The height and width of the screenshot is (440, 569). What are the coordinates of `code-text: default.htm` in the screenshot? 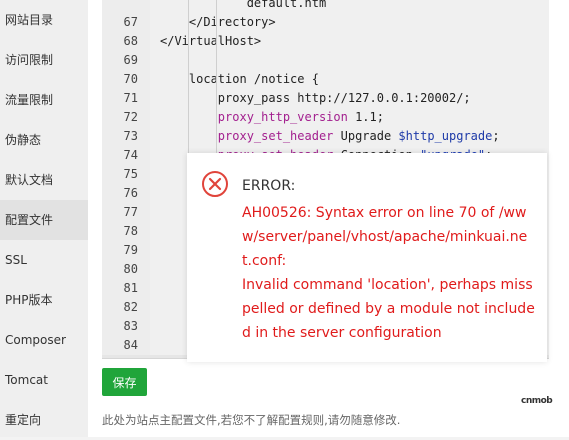 It's located at (243, 5).